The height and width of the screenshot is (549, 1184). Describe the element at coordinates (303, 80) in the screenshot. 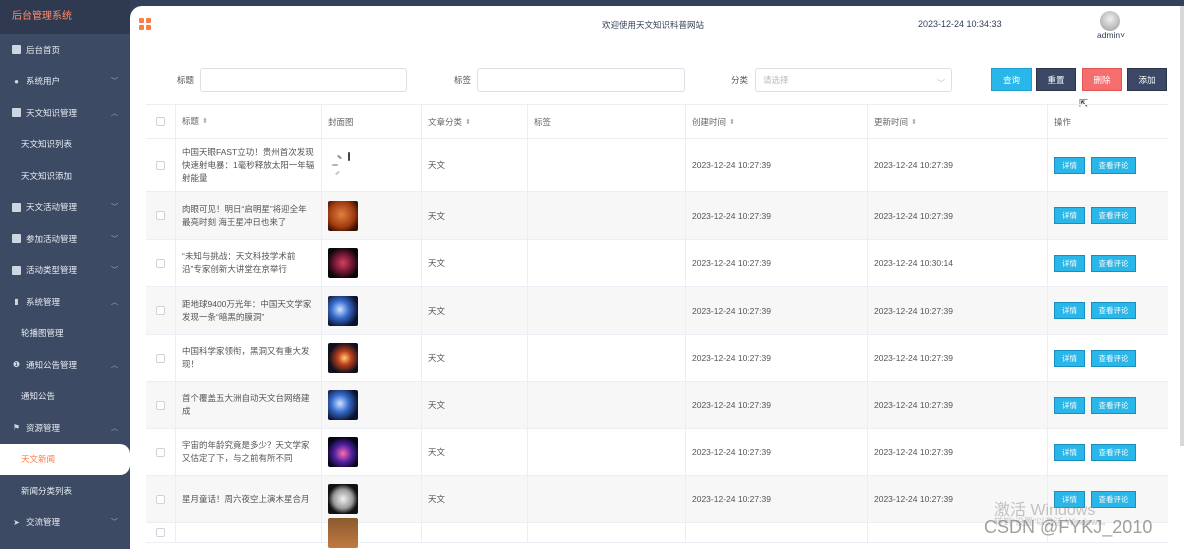

I see `title-filter-input` at that location.